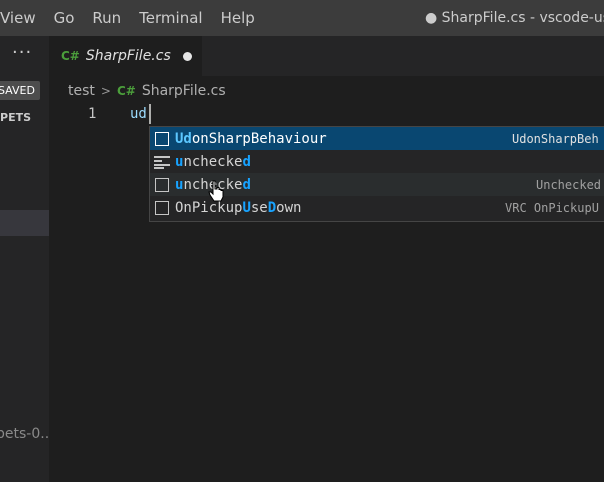  I want to click on menu-go: Go, so click(64, 18).